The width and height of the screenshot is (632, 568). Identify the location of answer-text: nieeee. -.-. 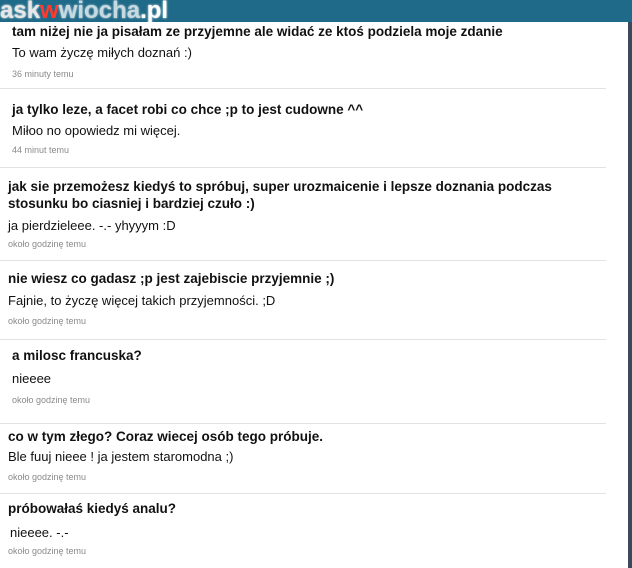
(39, 532).